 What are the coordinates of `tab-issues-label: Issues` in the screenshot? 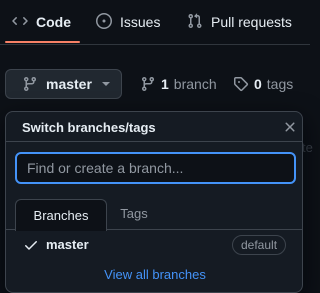 It's located at (140, 22).